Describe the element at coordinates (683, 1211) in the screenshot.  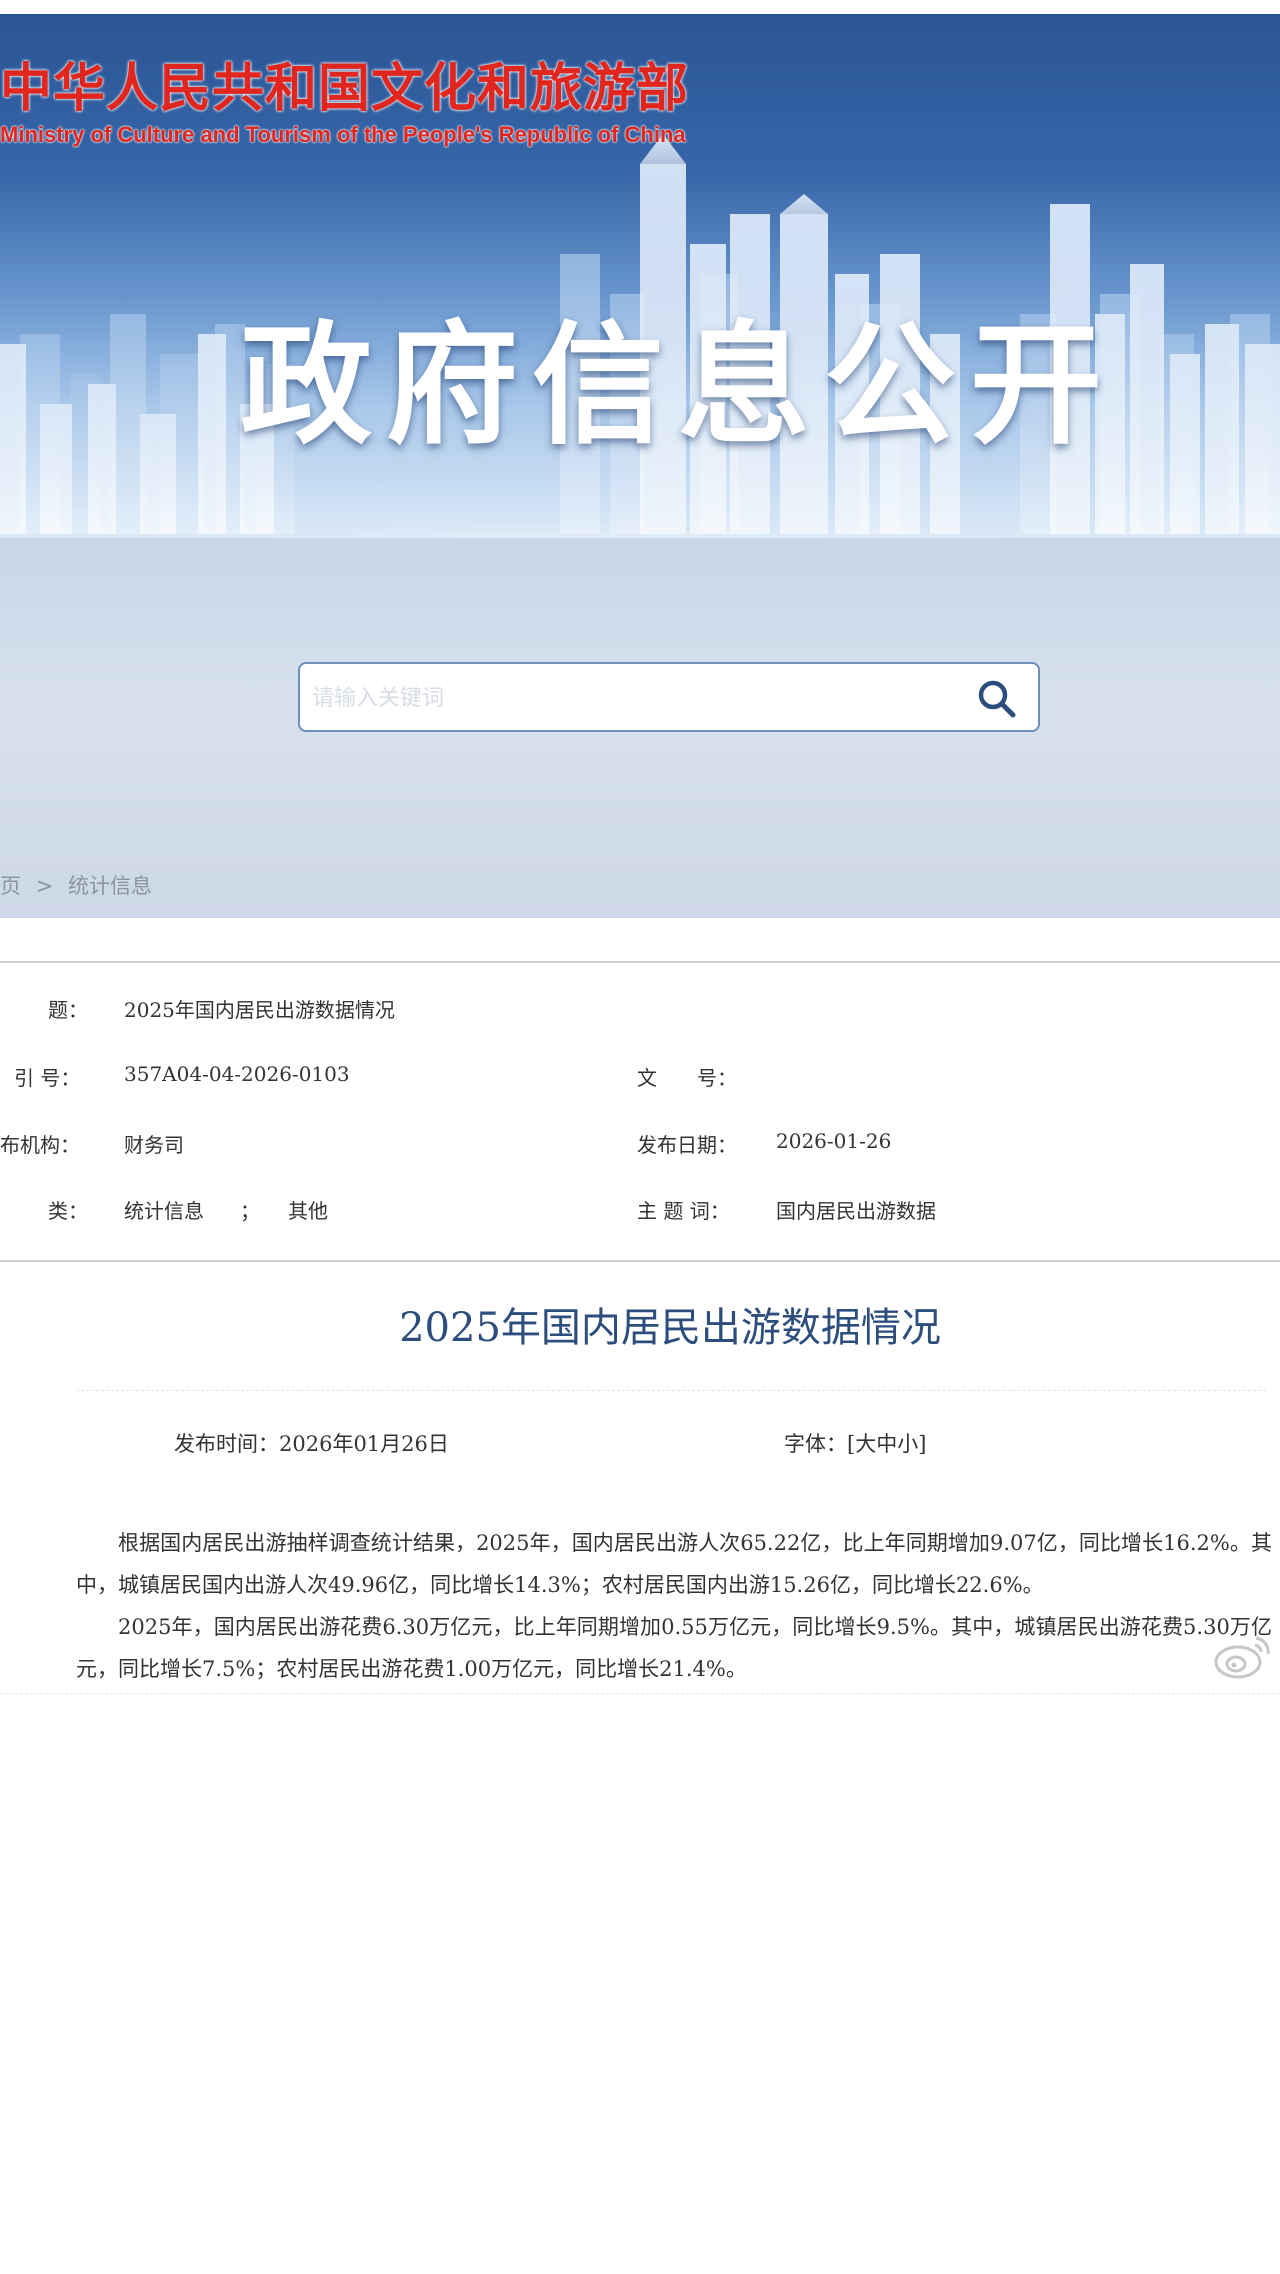
I see `subject-label: 主 题 词：` at that location.